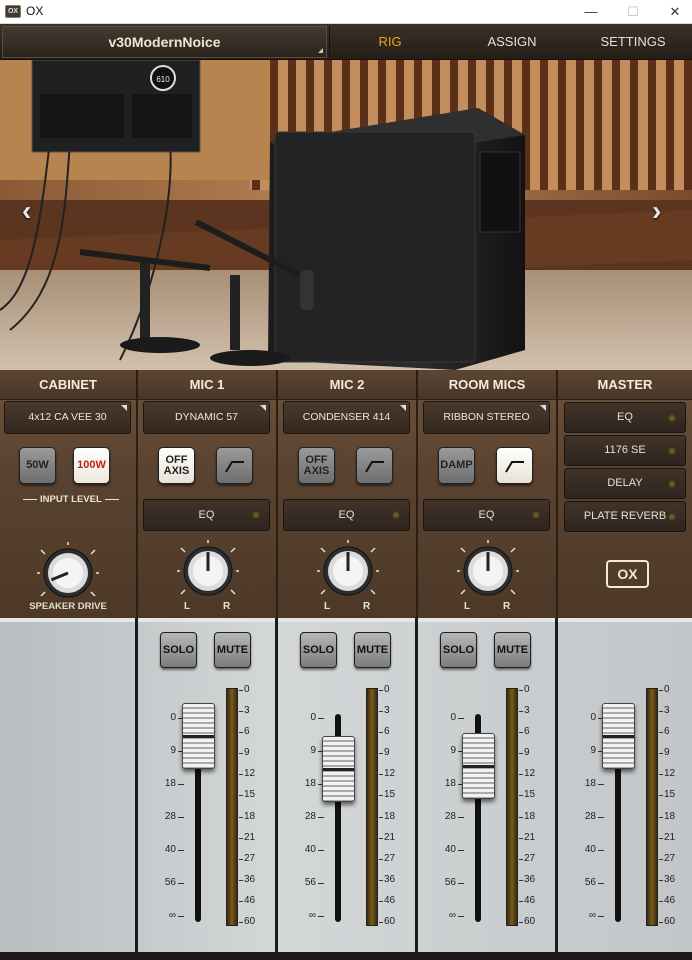 The height and width of the screenshot is (960, 692). Describe the element at coordinates (461, 916) in the screenshot. I see `room-fader-scale-tick` at that location.